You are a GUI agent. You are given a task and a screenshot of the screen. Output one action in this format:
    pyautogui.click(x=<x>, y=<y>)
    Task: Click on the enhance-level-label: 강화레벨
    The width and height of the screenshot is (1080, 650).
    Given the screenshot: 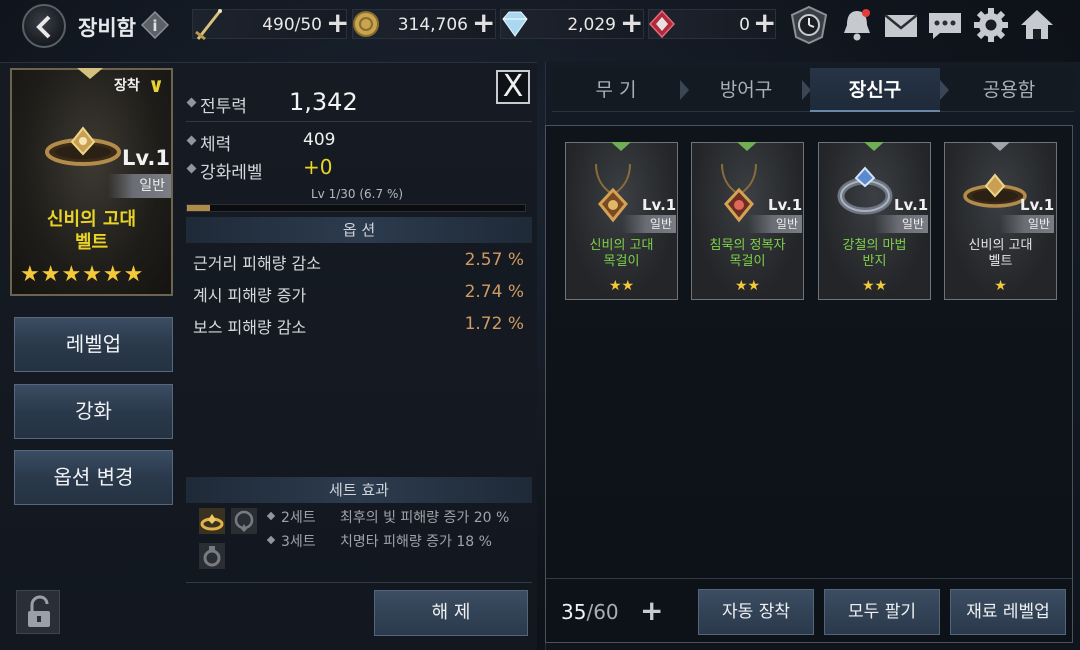 What is the action you would take?
    pyautogui.click(x=231, y=173)
    